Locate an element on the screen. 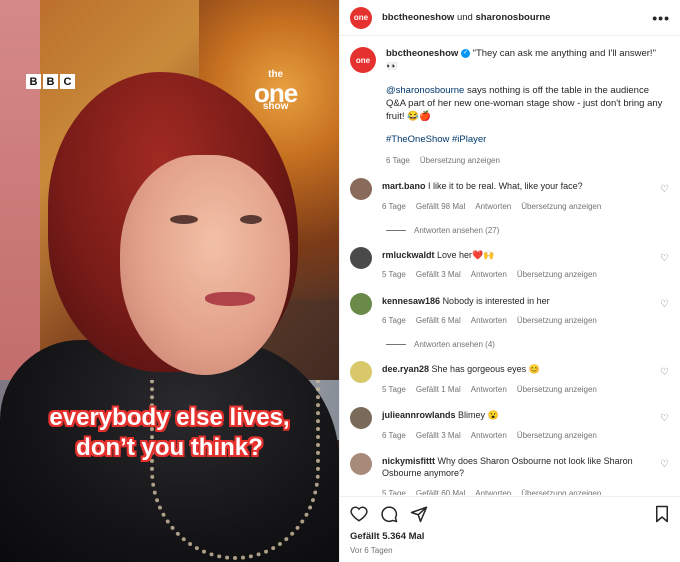 The image size is (680, 562). comment-user: rmluckwaldt is located at coordinates (408, 255).